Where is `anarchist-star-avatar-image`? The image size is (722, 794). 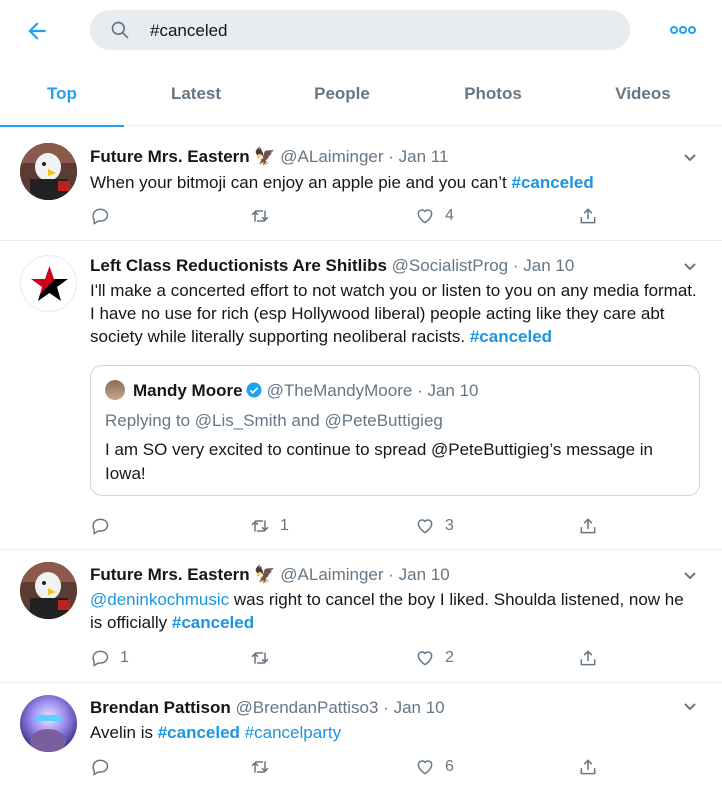 anarchist-star-avatar-image is located at coordinates (49, 283).